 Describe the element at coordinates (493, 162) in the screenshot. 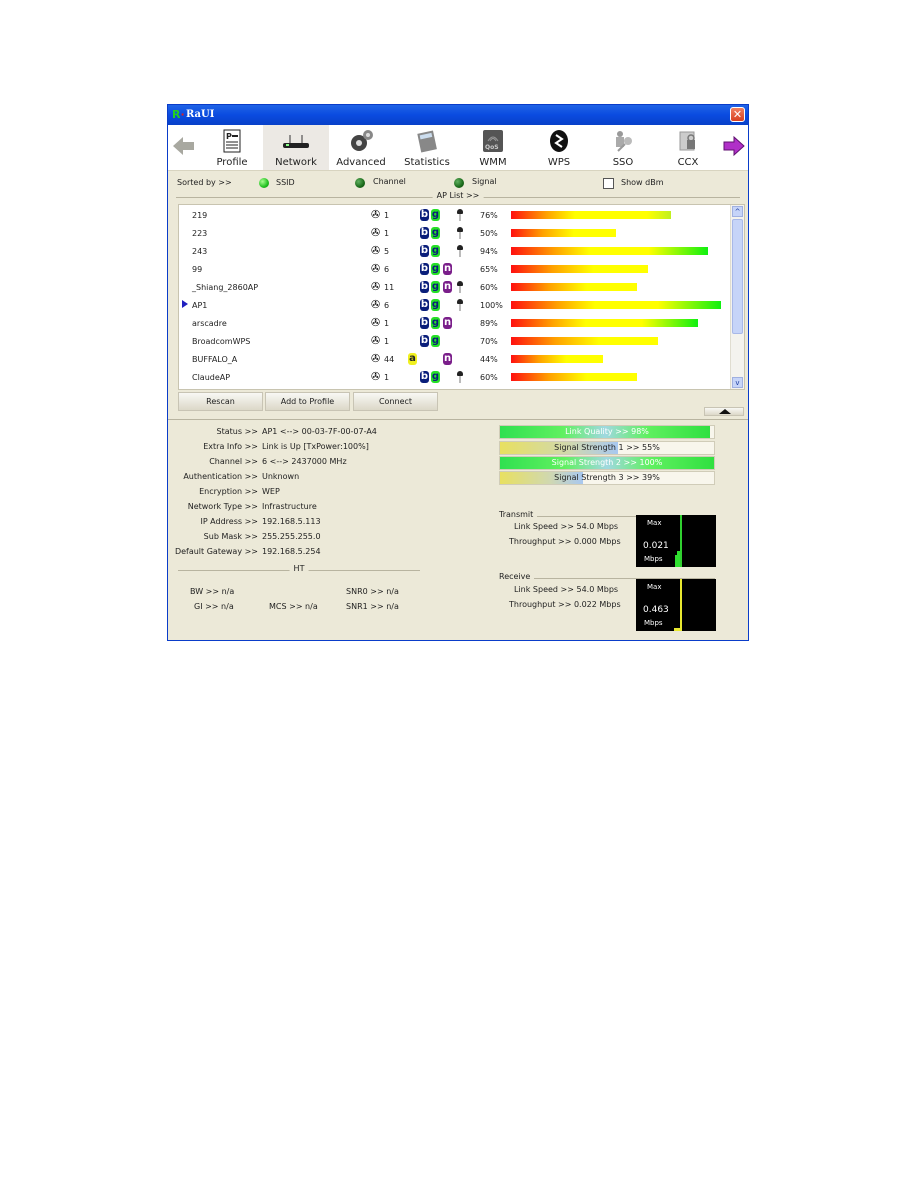

I see `tab-label: WMM` at that location.